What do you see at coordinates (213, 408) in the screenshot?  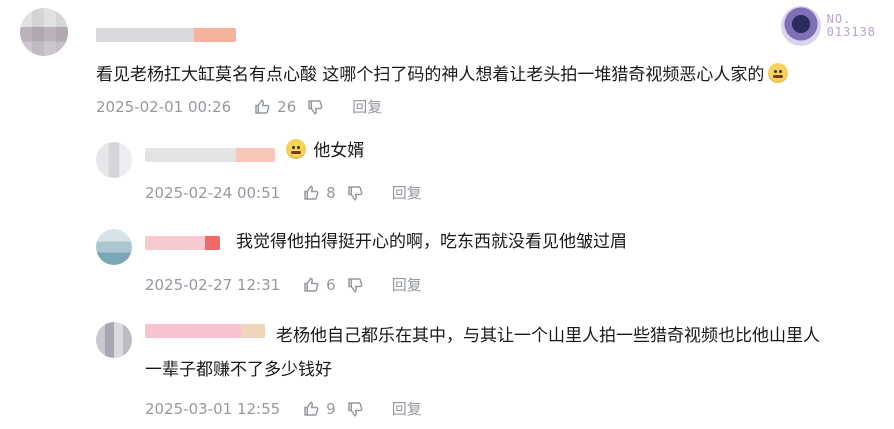 I see `reply-time: 2025-03-01 12:55` at bounding box center [213, 408].